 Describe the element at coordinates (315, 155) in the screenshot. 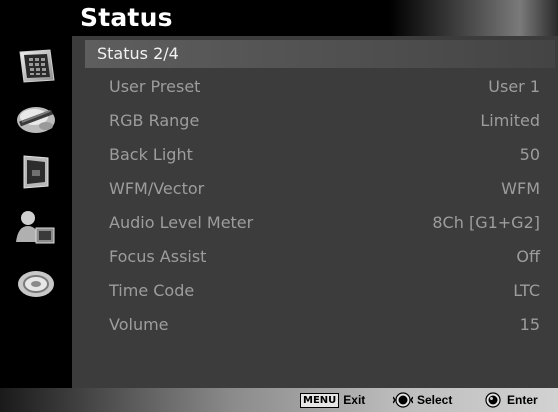

I see `status-row-back-light: Back Light 50` at that location.